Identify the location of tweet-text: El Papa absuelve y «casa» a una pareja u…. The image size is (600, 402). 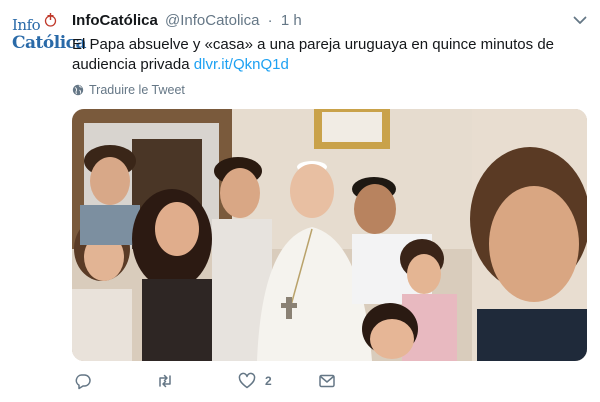
(327, 55).